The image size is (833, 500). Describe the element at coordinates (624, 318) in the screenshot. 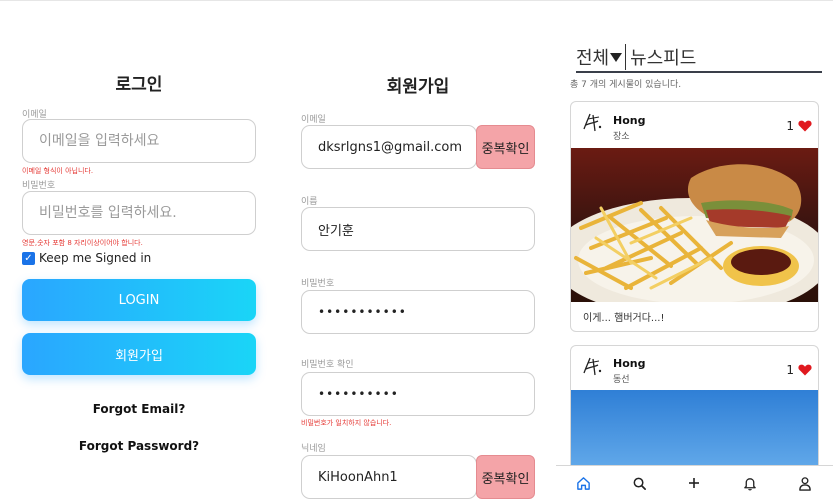

I see `post-caption: 이게... 햄버거다...!` at that location.